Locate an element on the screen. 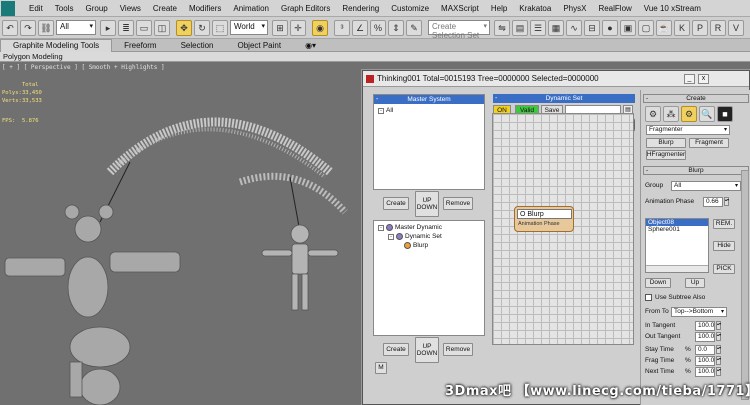 The image size is (750, 405). menu-realflow: RealFlow is located at coordinates (614, 8).